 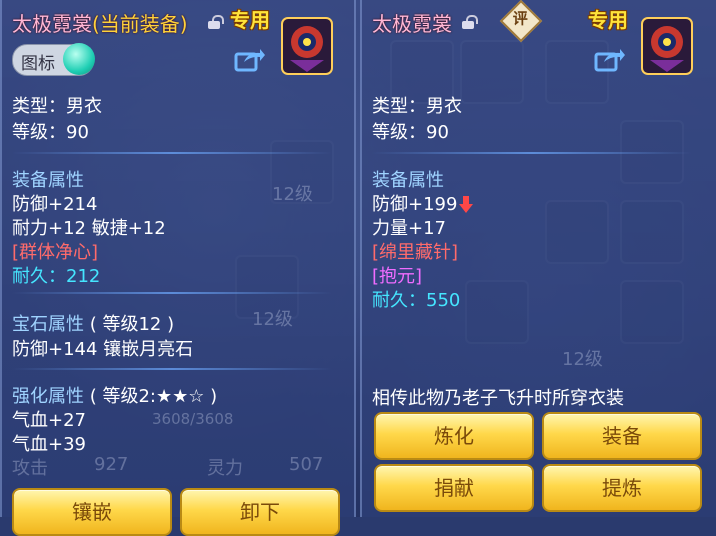 What do you see at coordinates (48, 324) in the screenshot?
I see `gem-header: 宝石属性` at bounding box center [48, 324].